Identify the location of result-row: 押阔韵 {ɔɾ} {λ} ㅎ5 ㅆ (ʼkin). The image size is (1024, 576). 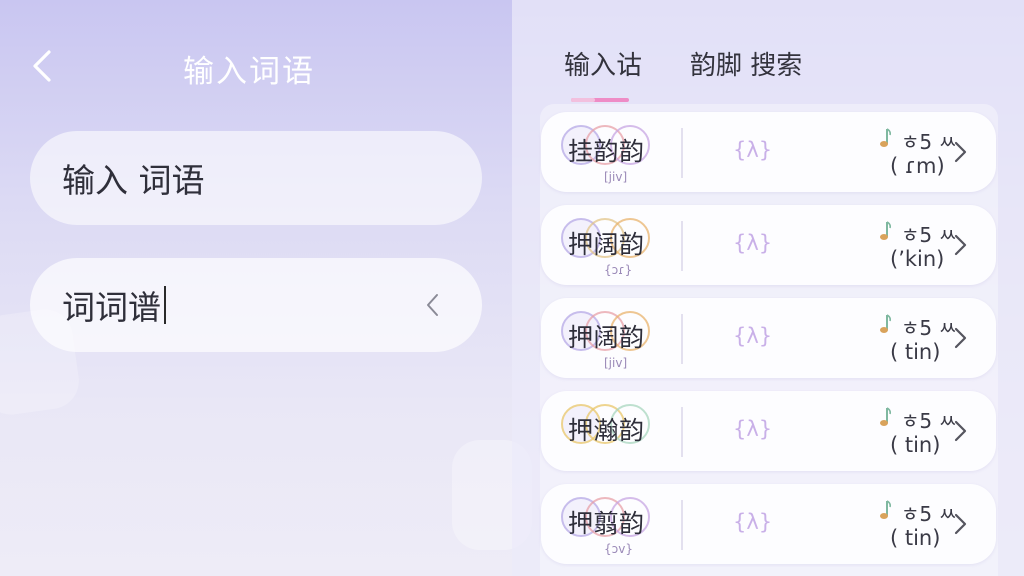
(768, 245).